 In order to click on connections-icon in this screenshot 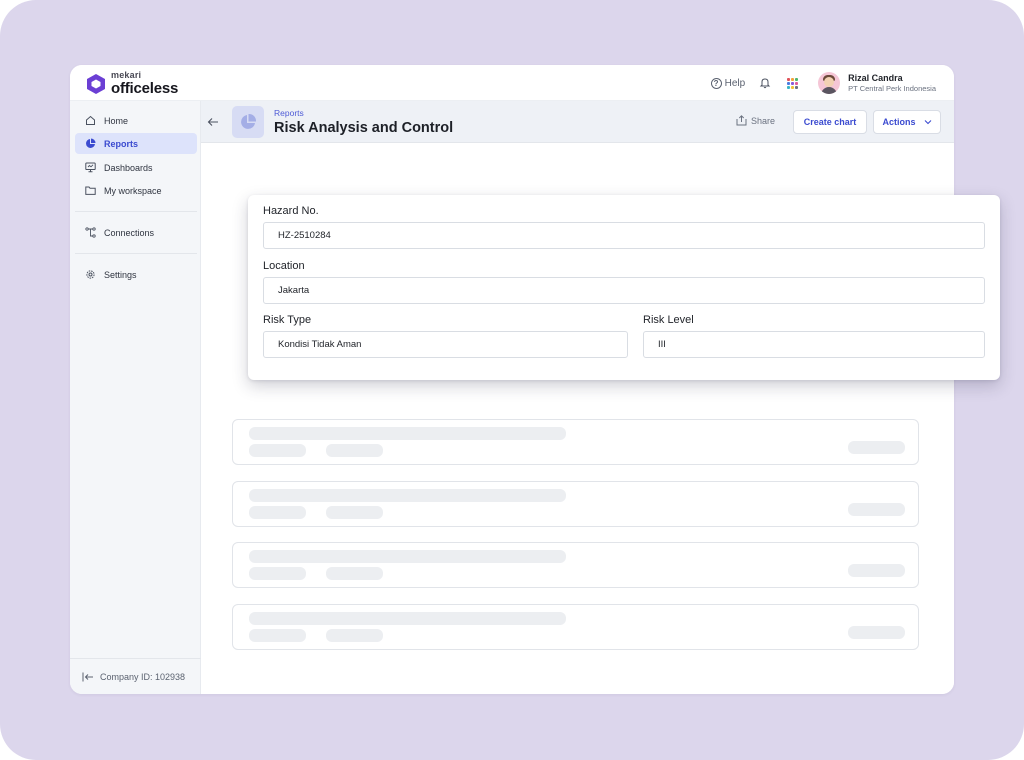, I will do `click(90, 232)`.